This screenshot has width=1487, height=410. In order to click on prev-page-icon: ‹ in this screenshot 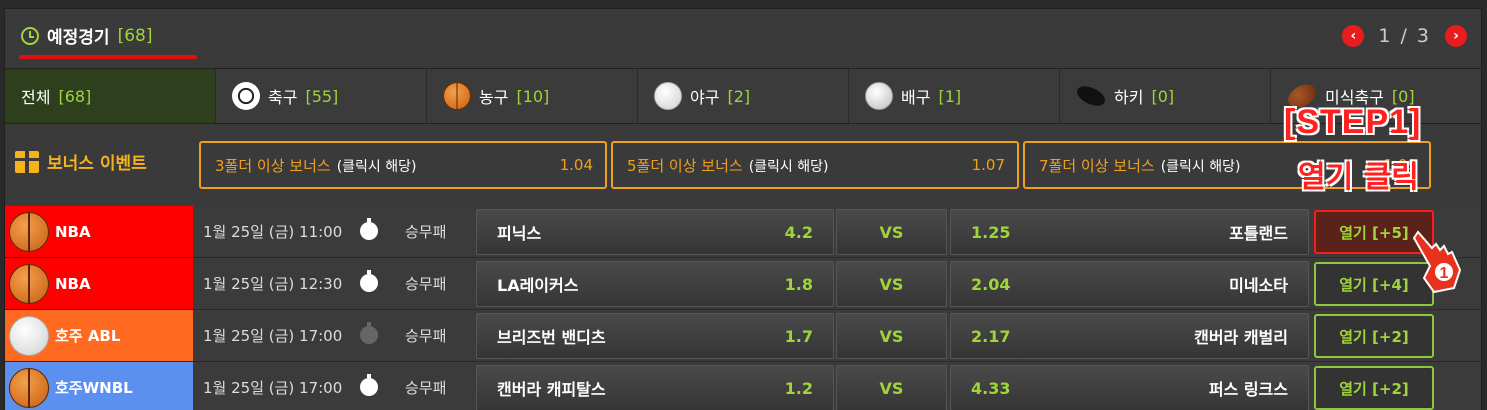, I will do `click(1353, 36)`.